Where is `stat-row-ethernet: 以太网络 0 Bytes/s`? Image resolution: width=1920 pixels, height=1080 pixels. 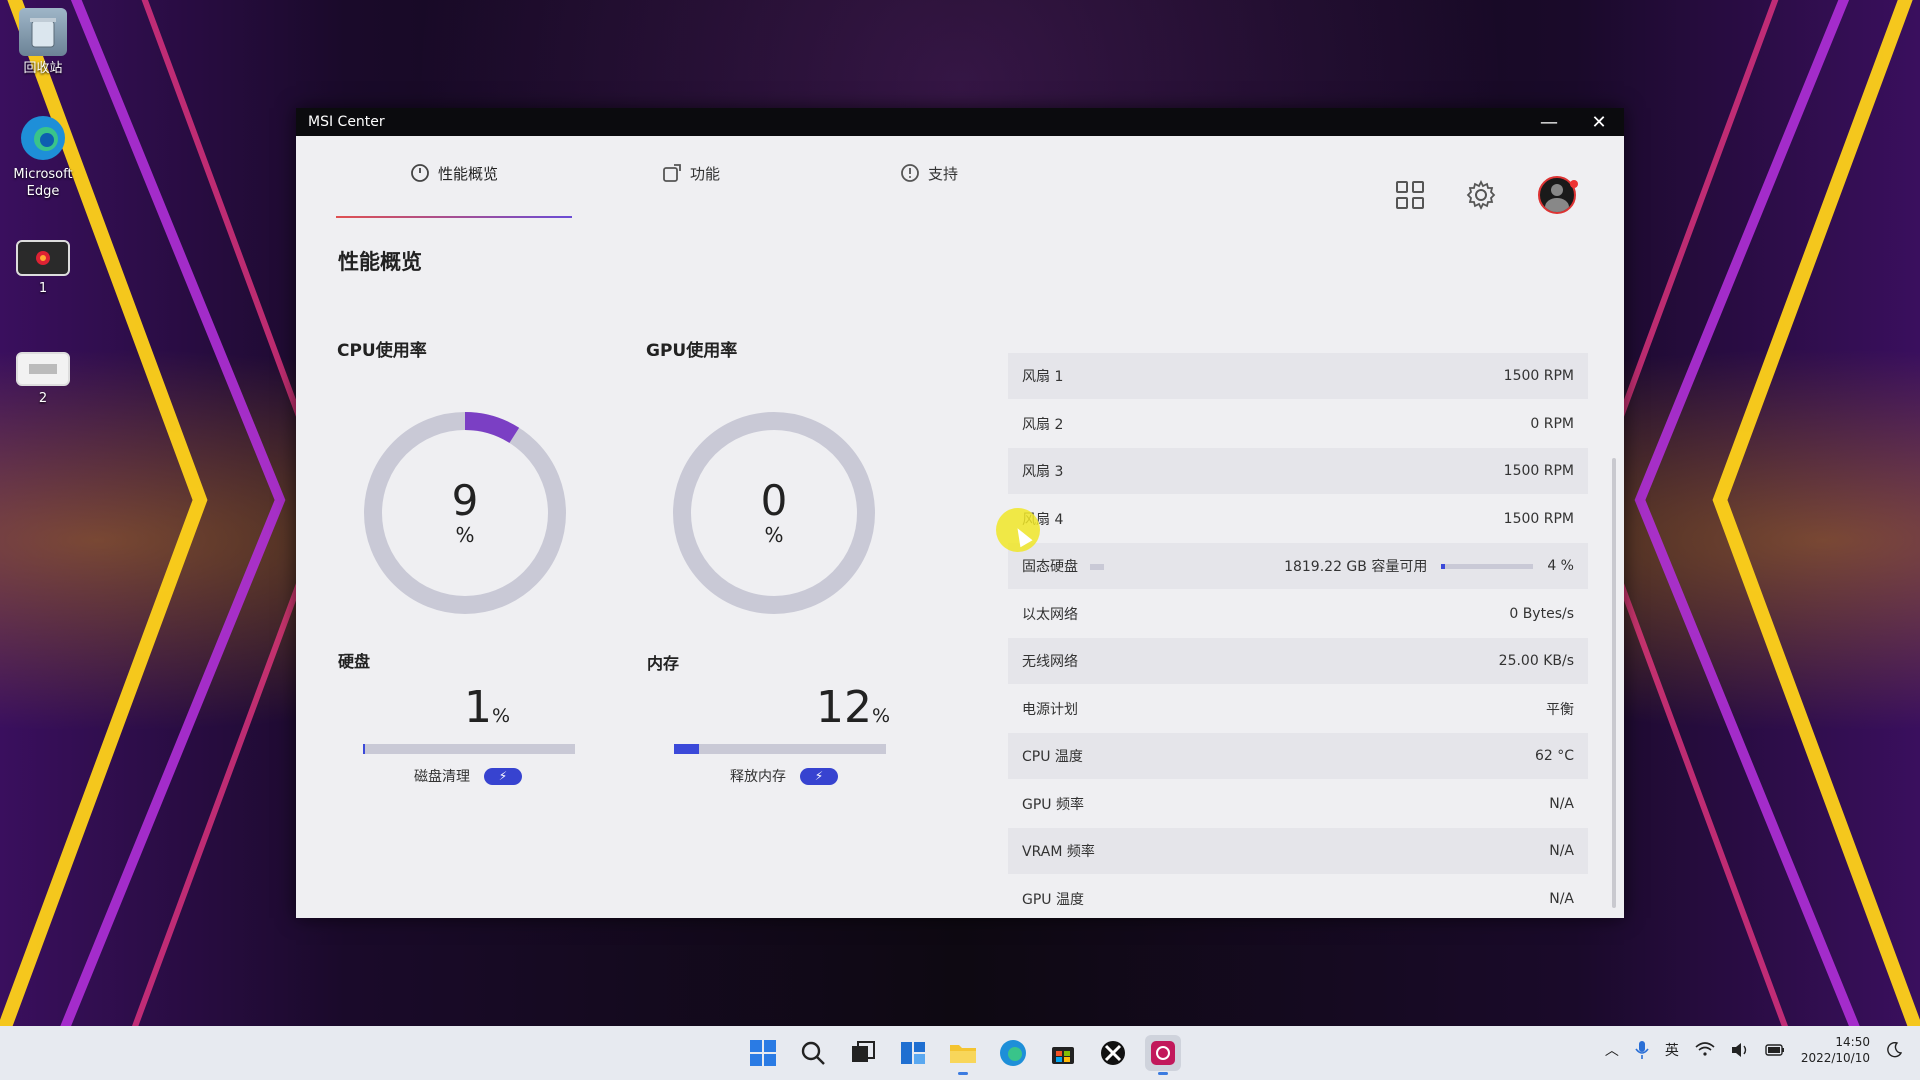
stat-row-ethernet: 以太网络 0 Bytes/s is located at coordinates (1298, 614).